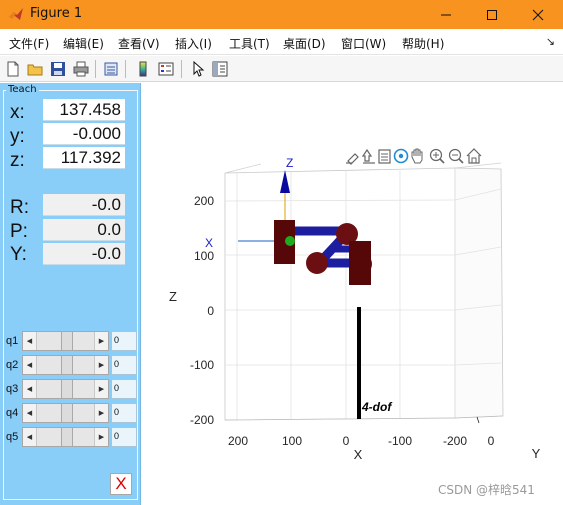 Image resolution: width=563 pixels, height=505 pixels. What do you see at coordinates (17, 136) in the screenshot?
I see `y-label: y:` at bounding box center [17, 136].